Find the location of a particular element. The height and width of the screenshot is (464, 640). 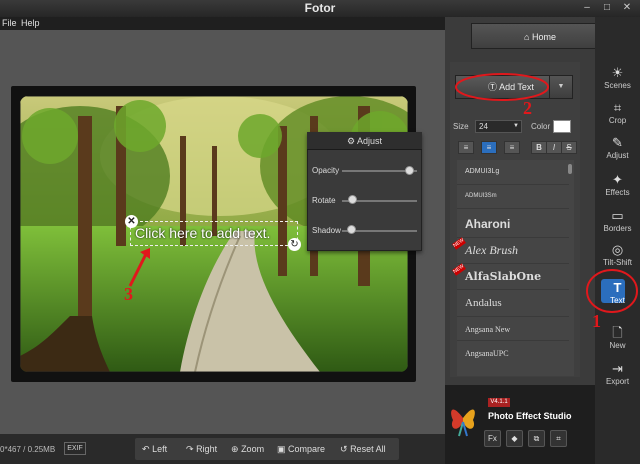

home-icon: ⌂ is located at coordinates (527, 37).